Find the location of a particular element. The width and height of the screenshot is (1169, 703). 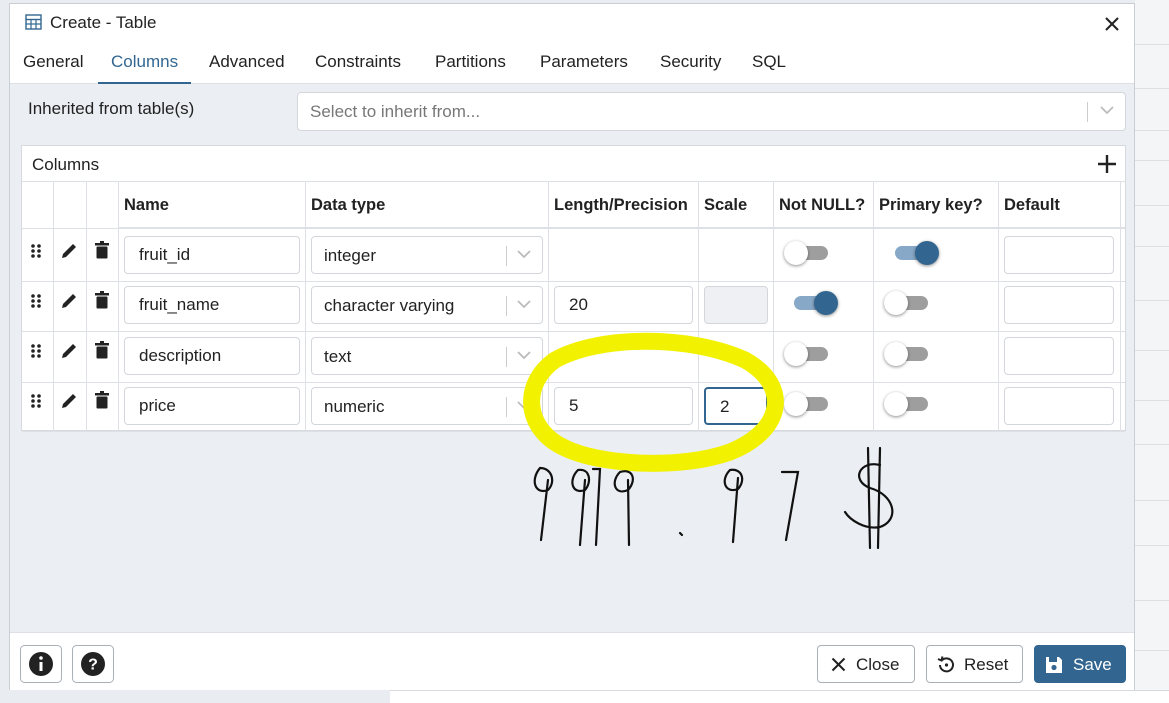

close-button: Close is located at coordinates (866, 664).